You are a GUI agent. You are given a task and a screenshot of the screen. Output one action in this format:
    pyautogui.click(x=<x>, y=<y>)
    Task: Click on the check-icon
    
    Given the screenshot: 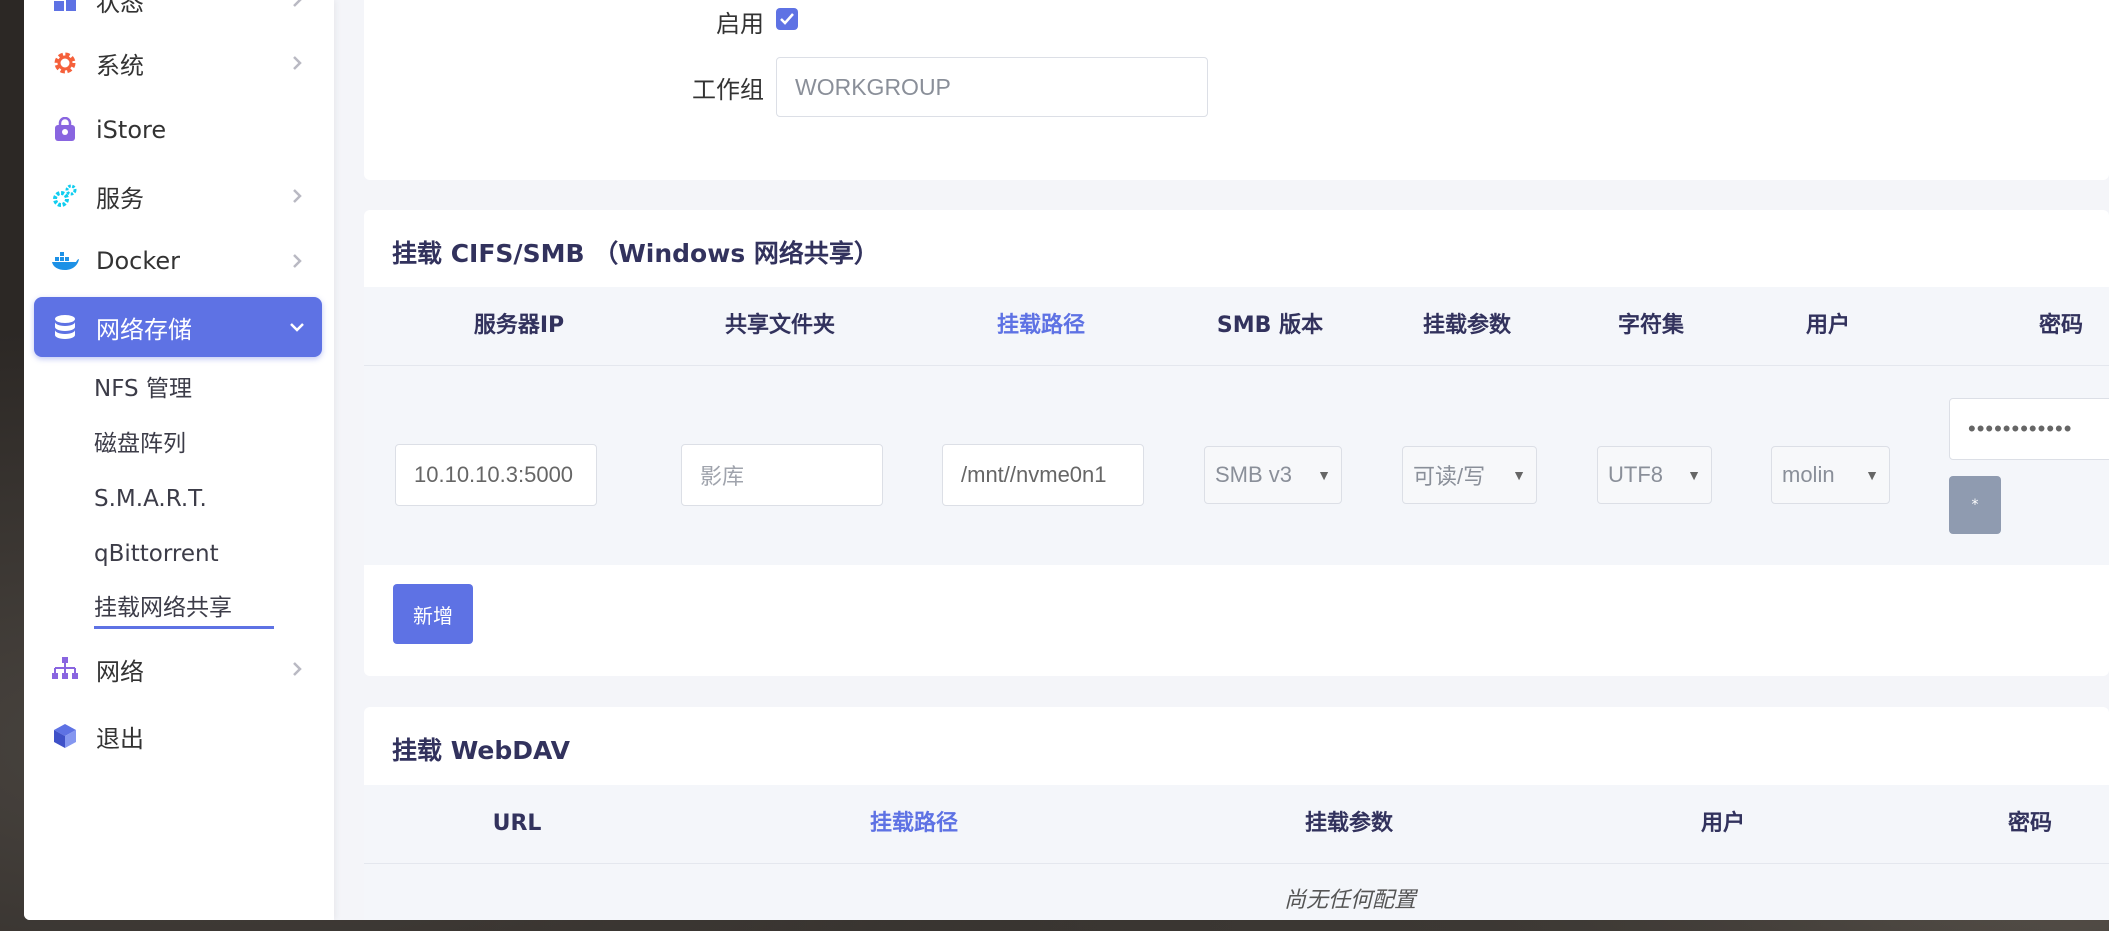 What is the action you would take?
    pyautogui.click(x=787, y=19)
    